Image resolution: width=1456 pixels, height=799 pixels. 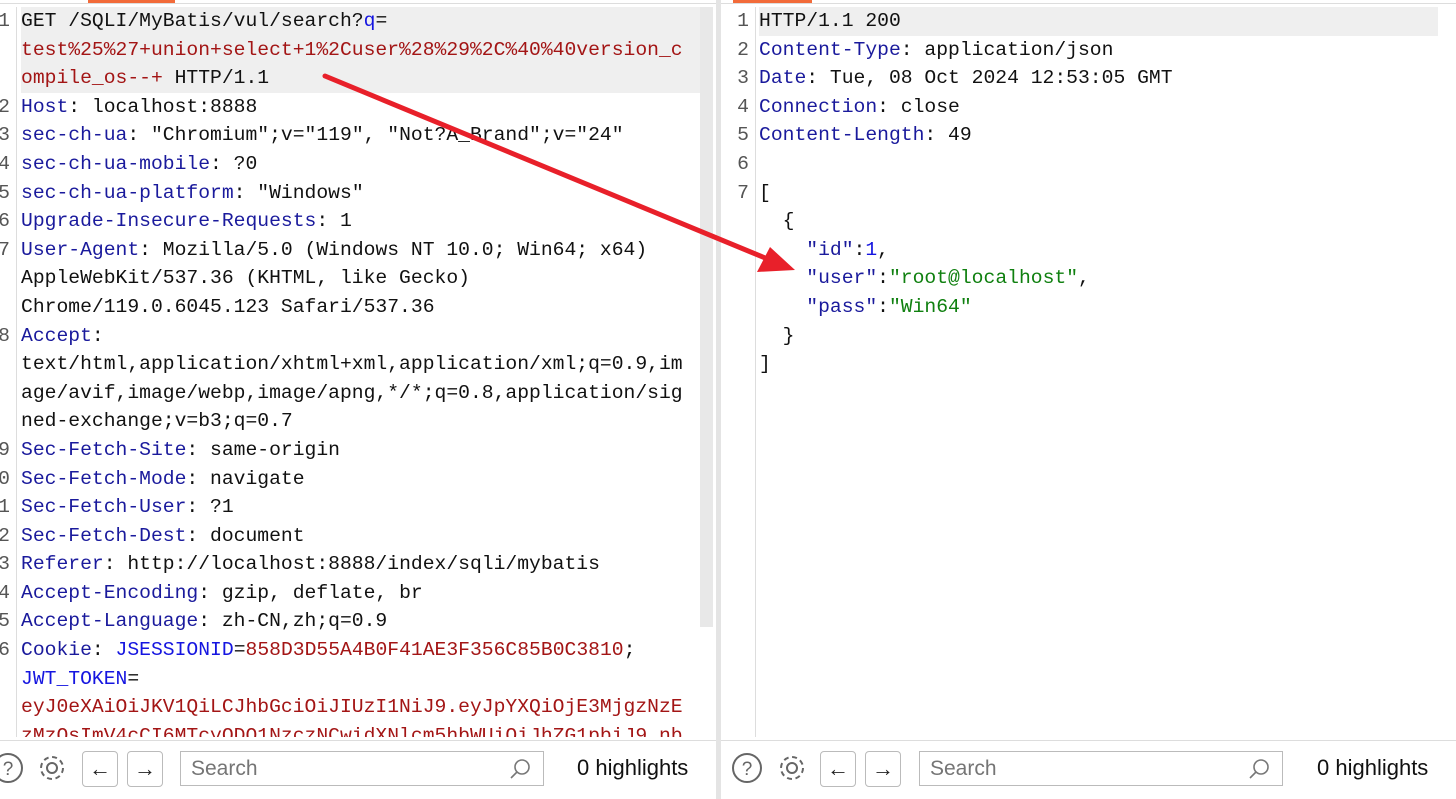 What do you see at coordinates (116, 163) in the screenshot?
I see `token: sec-ch-ua-mobile` at bounding box center [116, 163].